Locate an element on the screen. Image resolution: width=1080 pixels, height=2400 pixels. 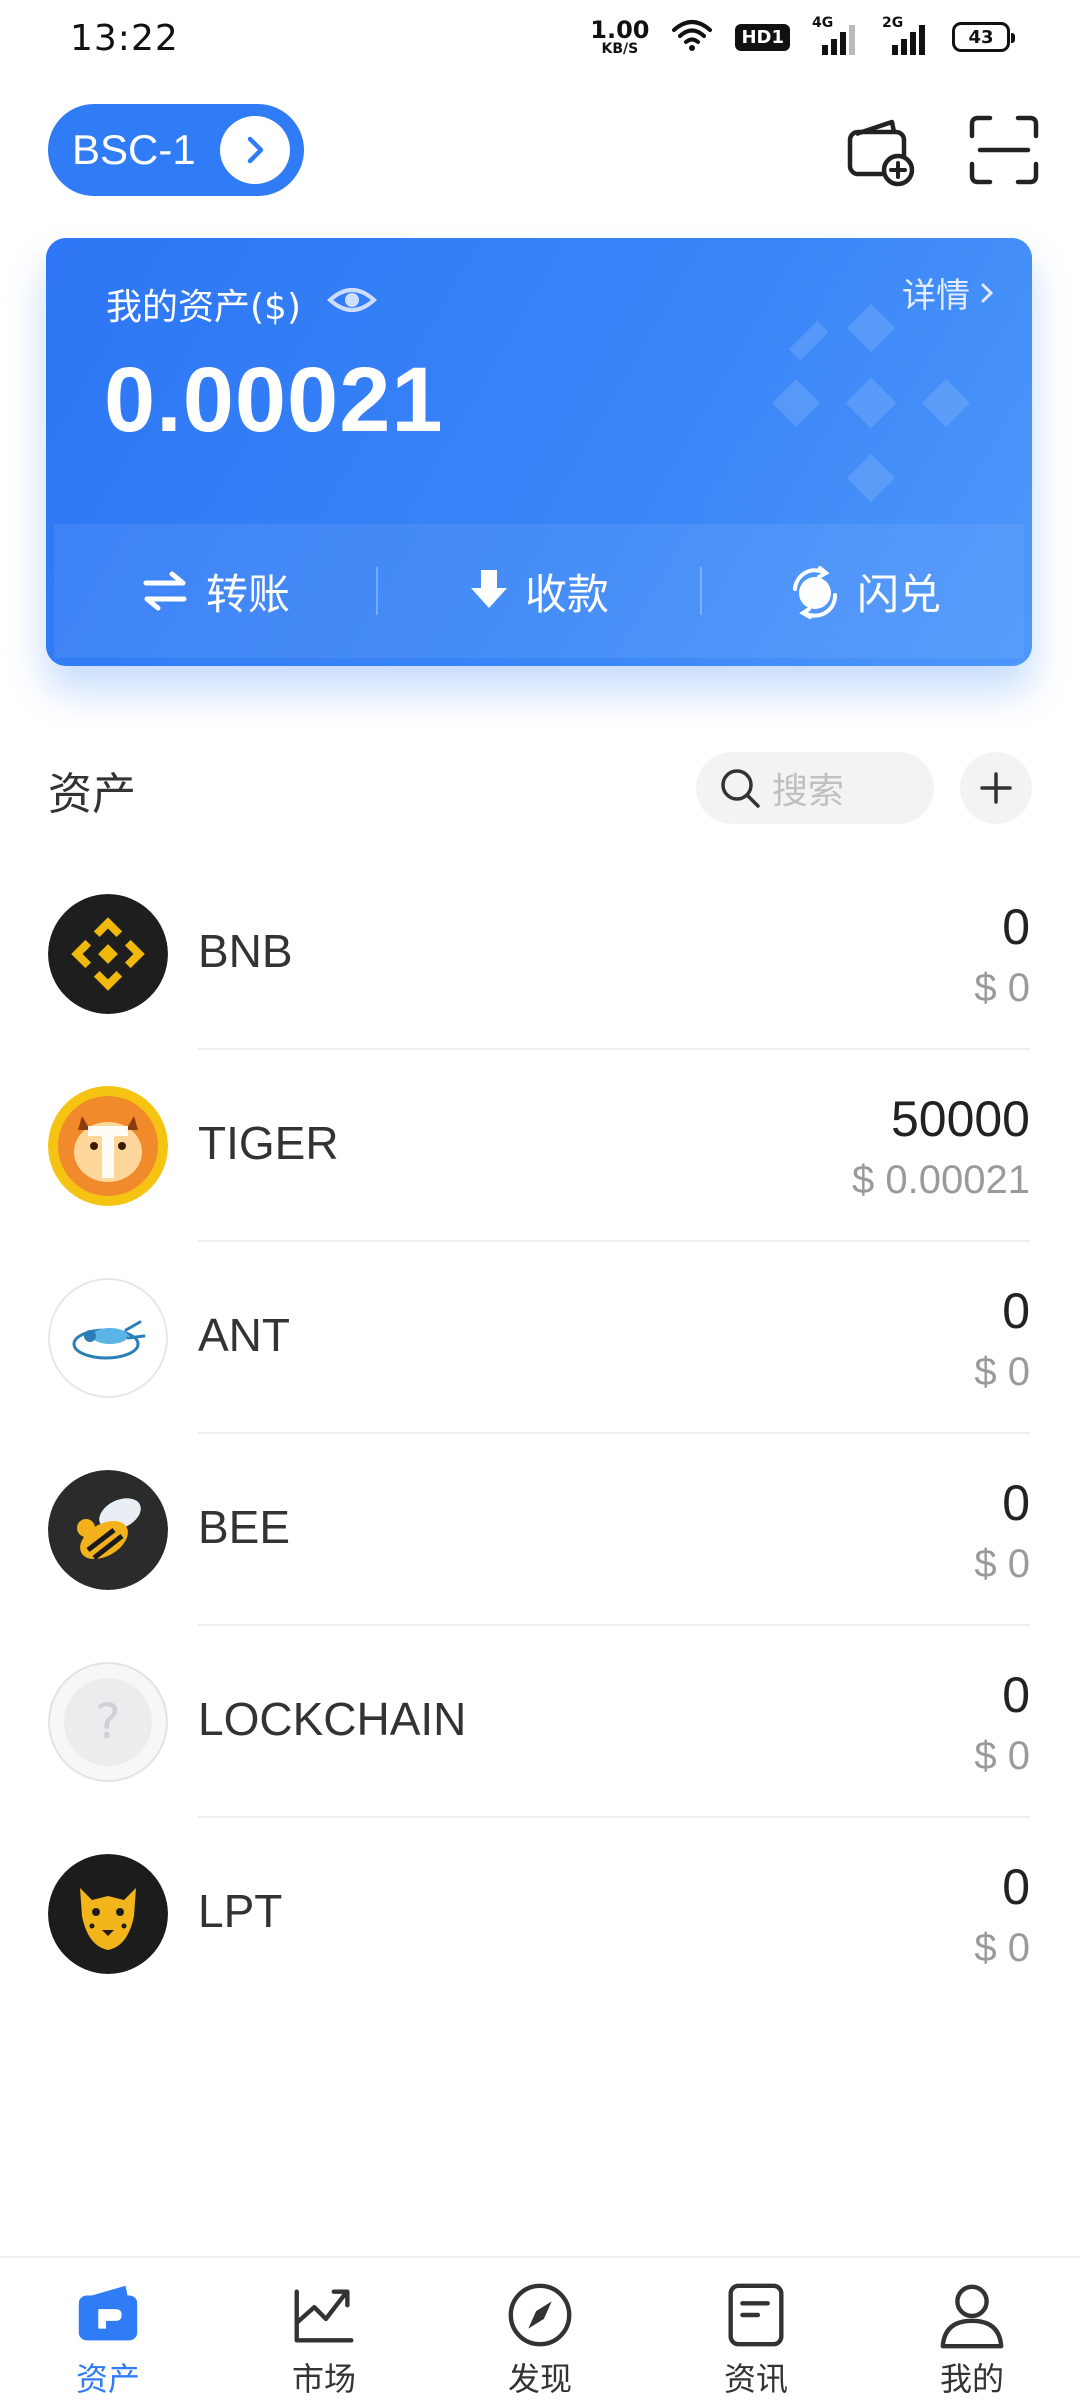
asset-search-input: 搜索 is located at coordinates (815, 788).